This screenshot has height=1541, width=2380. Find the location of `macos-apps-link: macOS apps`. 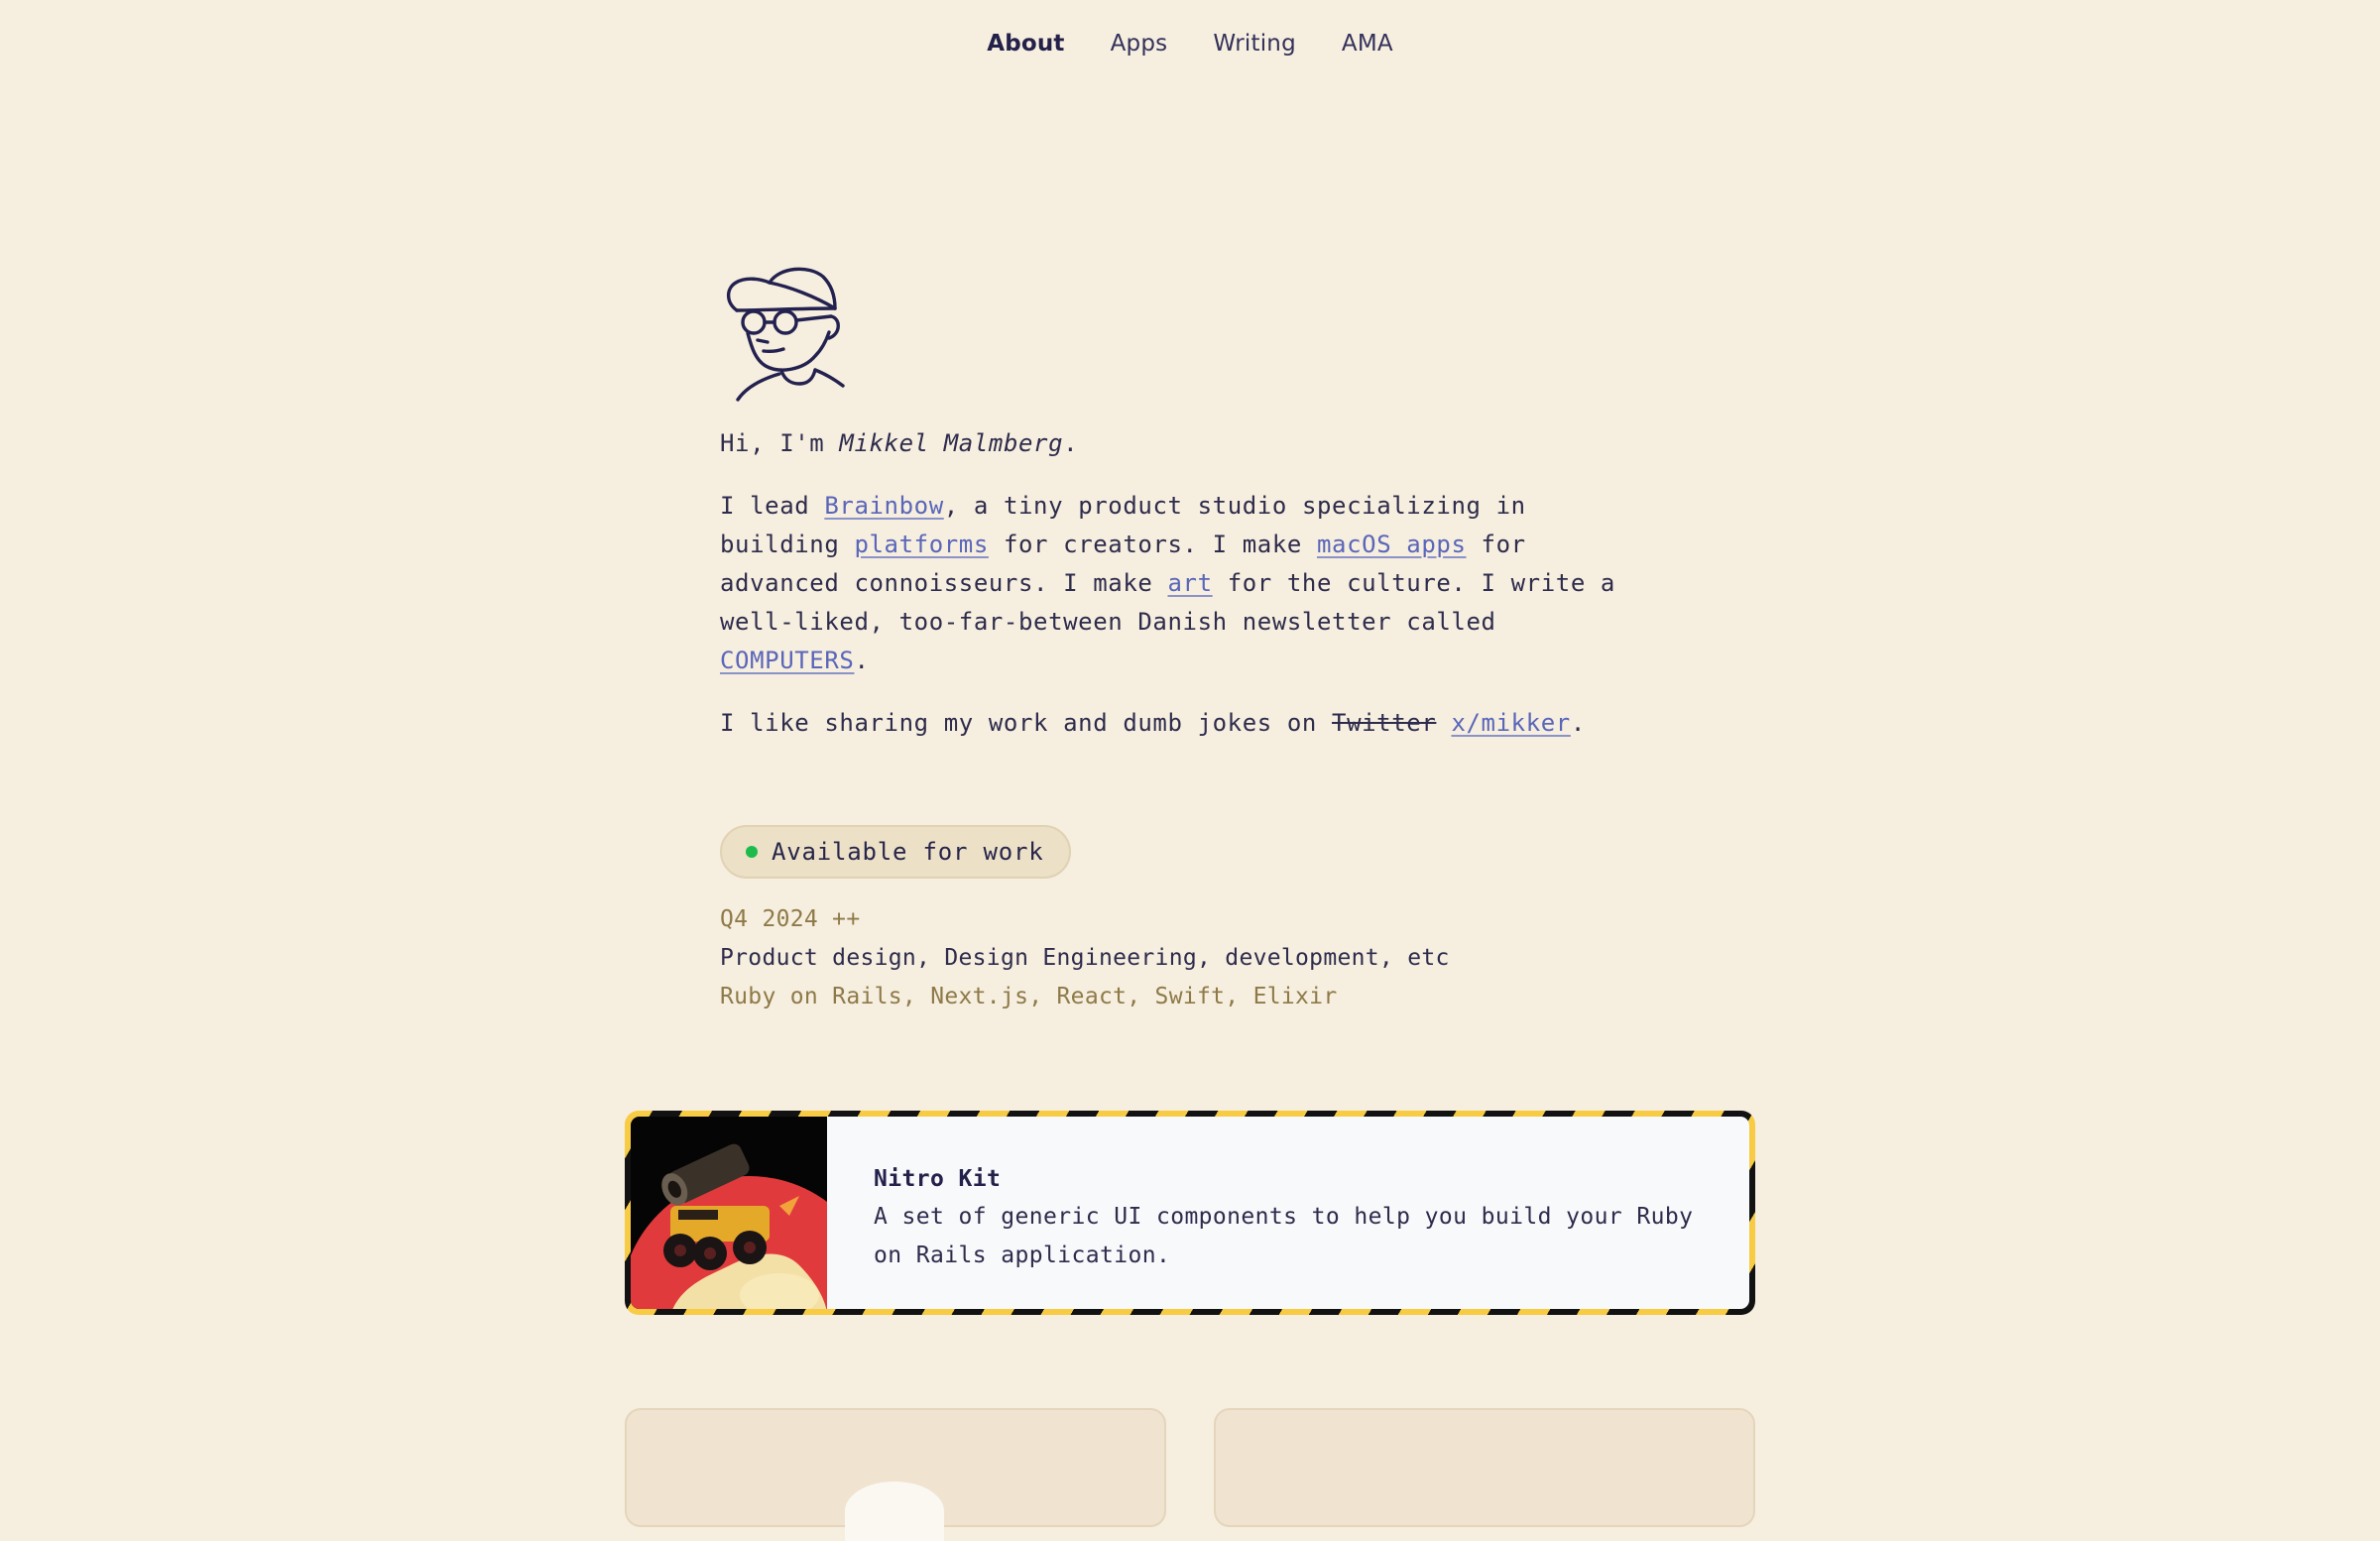

macos-apps-link: macOS apps is located at coordinates (1392, 544).